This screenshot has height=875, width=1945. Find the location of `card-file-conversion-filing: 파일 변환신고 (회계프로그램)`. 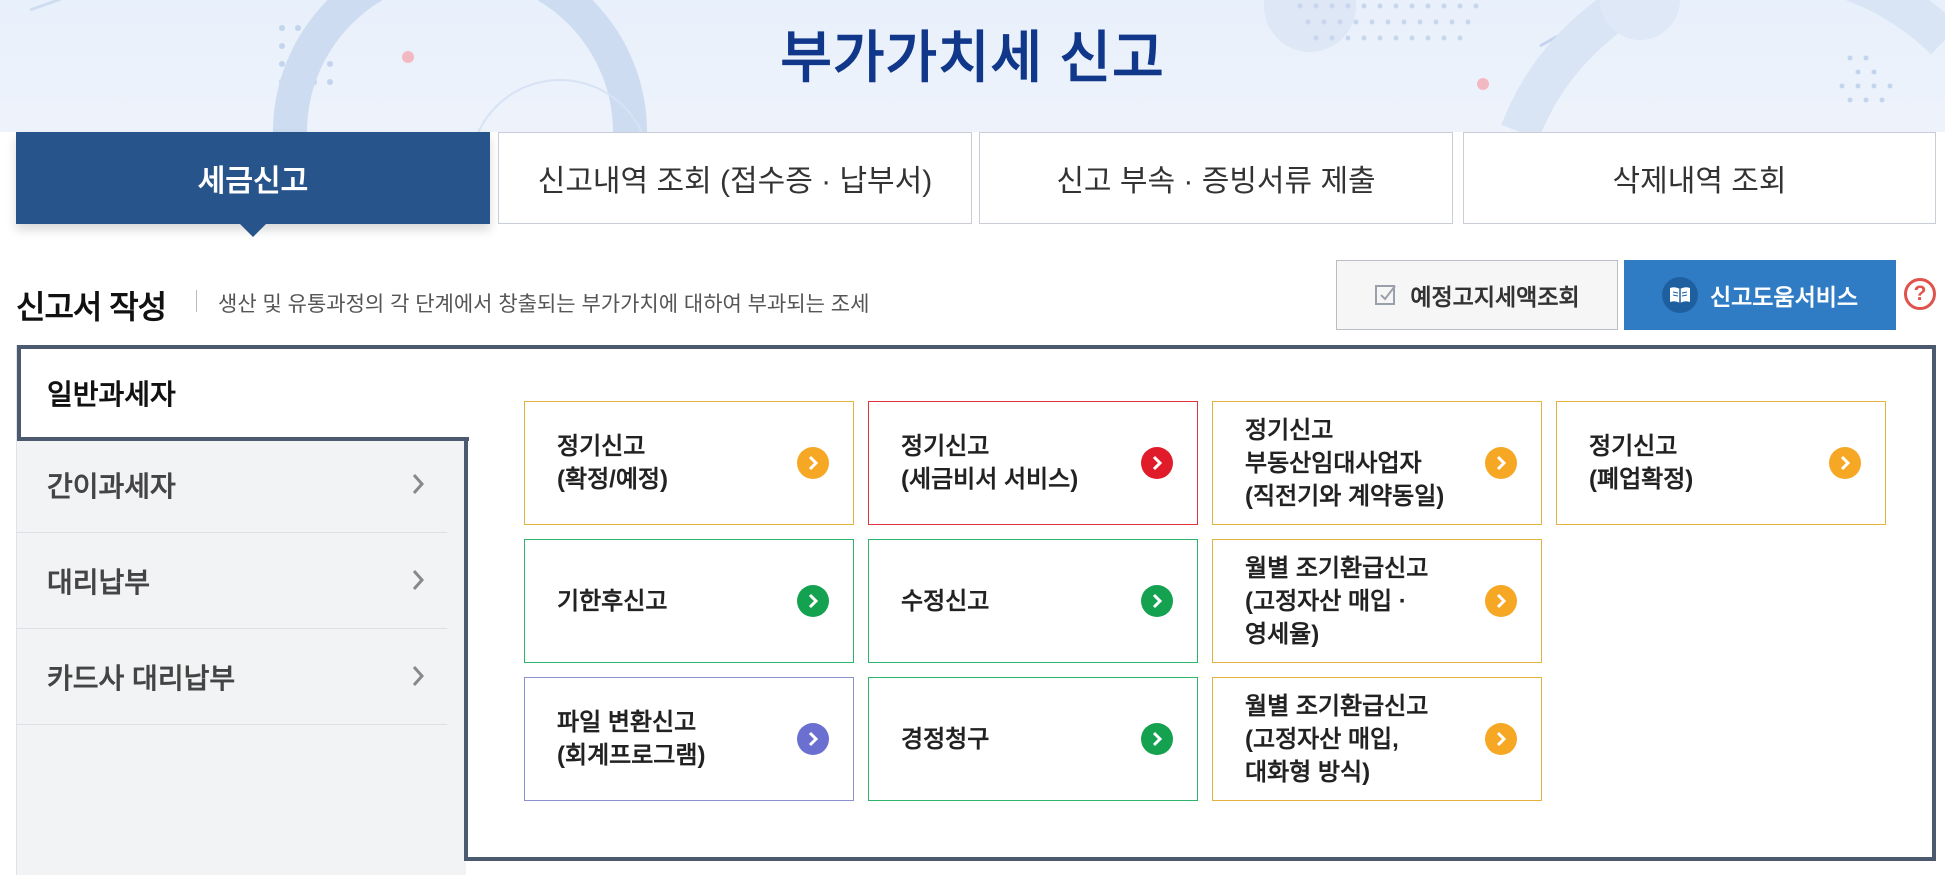

card-file-conversion-filing: 파일 변환신고 (회계프로그램) is located at coordinates (689, 739).